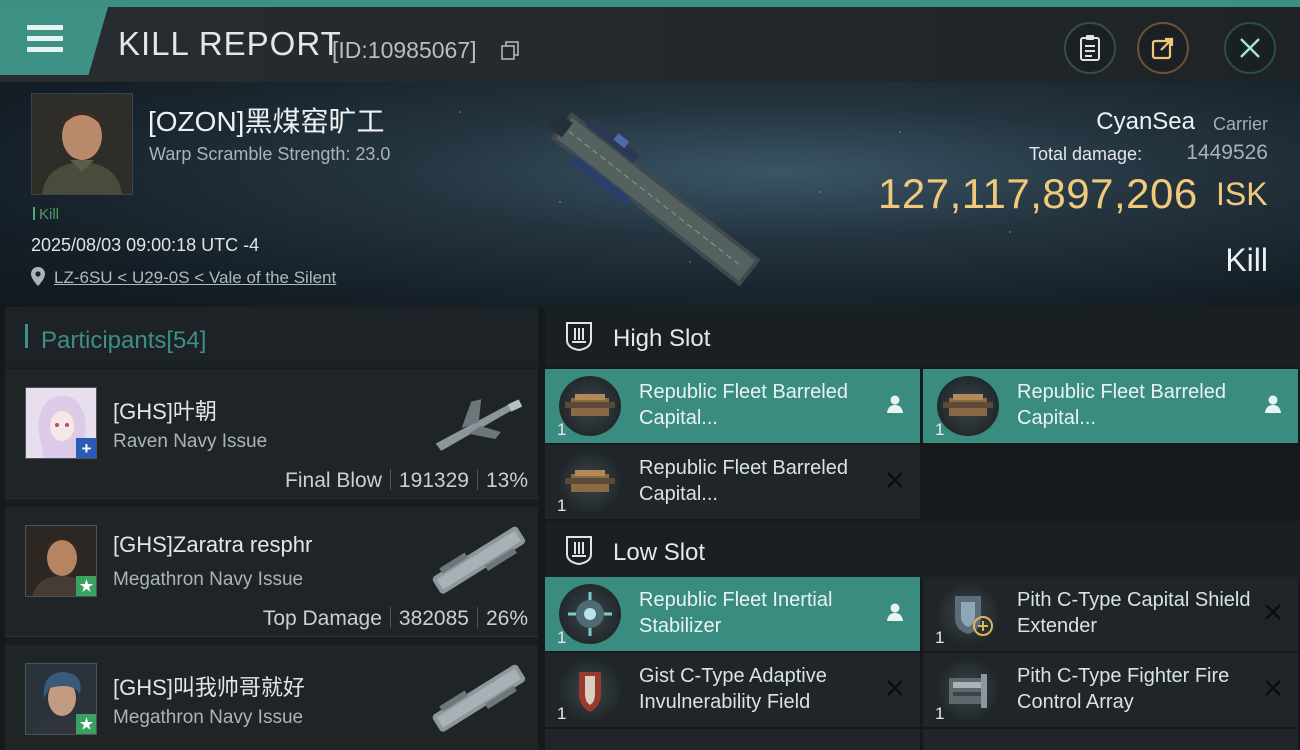 The height and width of the screenshot is (750, 1300). I want to click on menu-button, so click(54, 41).